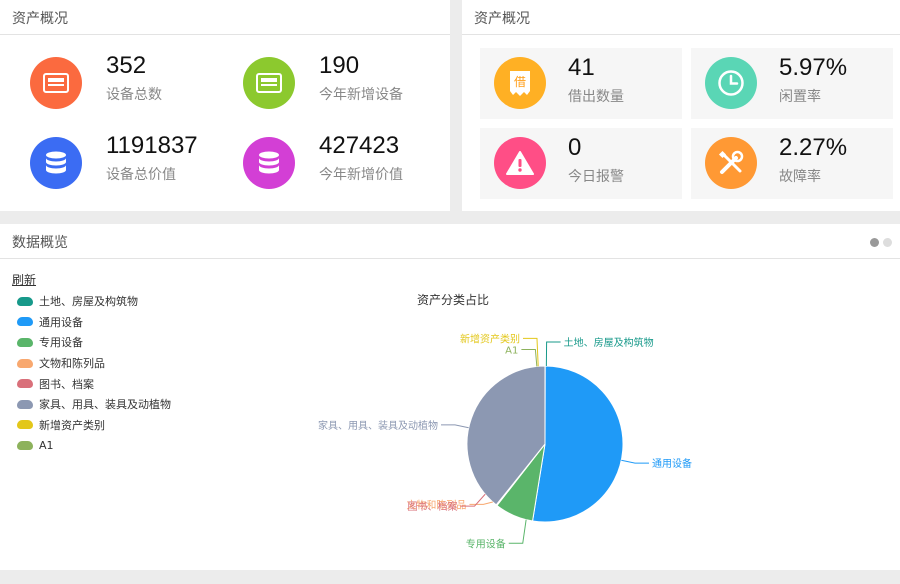 The width and height of the screenshot is (900, 584). What do you see at coordinates (361, 175) in the screenshot?
I see `stat-label: 今年新增价值` at bounding box center [361, 175].